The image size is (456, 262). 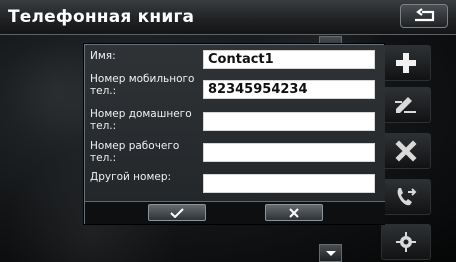 I want to click on gear-icon, so click(x=406, y=242).